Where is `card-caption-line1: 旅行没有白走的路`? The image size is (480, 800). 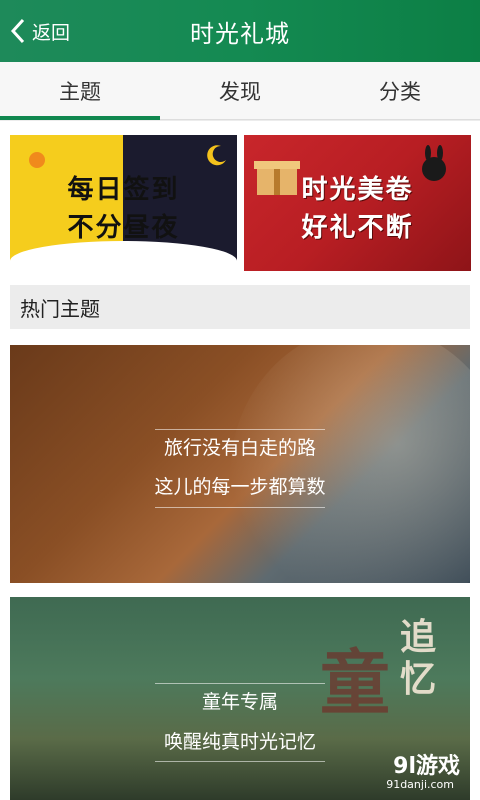
card-caption-line1: 旅行没有白走的路 is located at coordinates (239, 448).